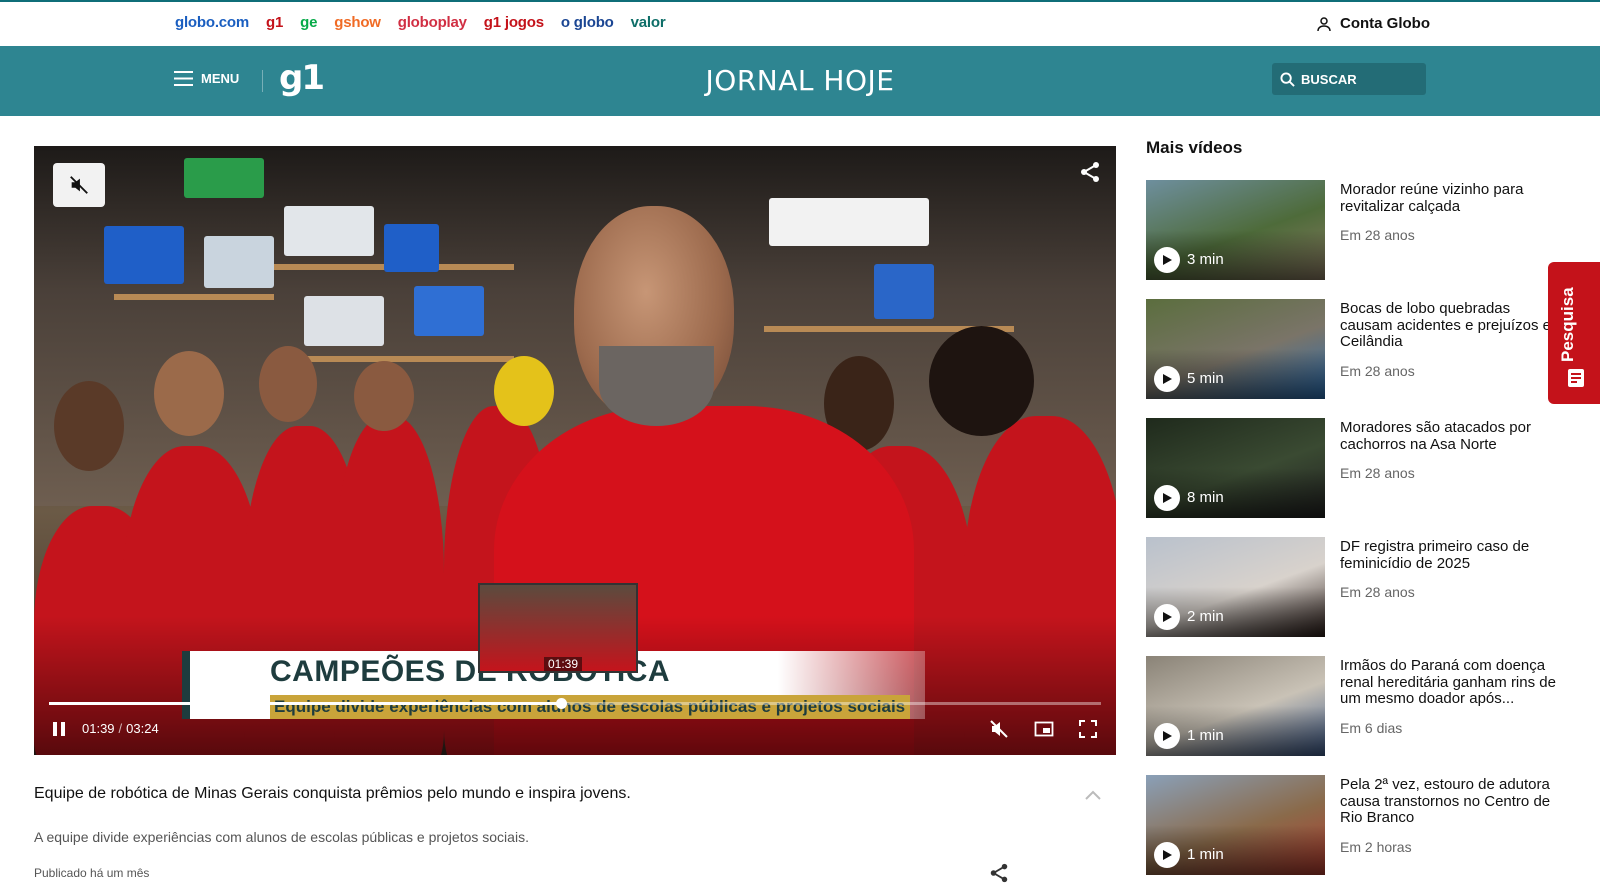 Image resolution: width=1600 pixels, height=887 pixels. What do you see at coordinates (800, 81) in the screenshot?
I see `site-header: MENU g1 JORNAL HOJE BUSCAR` at bounding box center [800, 81].